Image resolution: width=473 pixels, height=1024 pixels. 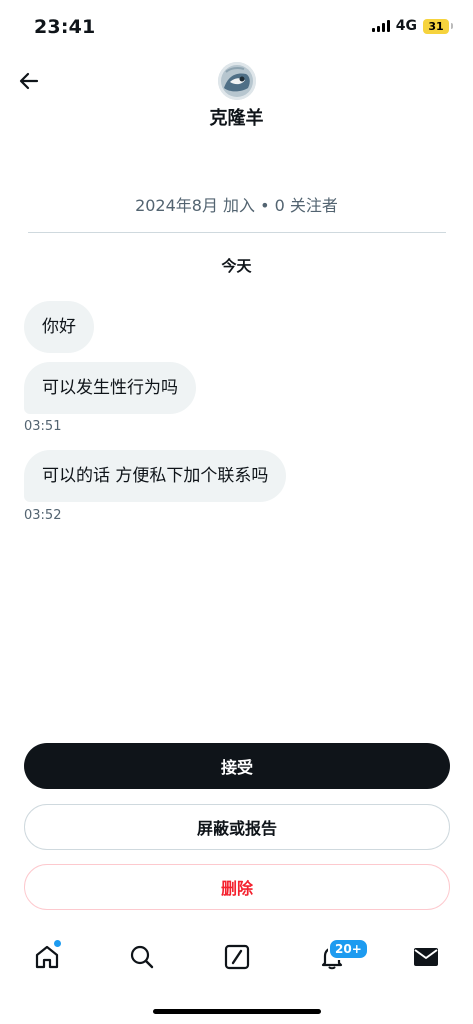 I want to click on network-type: 4G, so click(x=406, y=26).